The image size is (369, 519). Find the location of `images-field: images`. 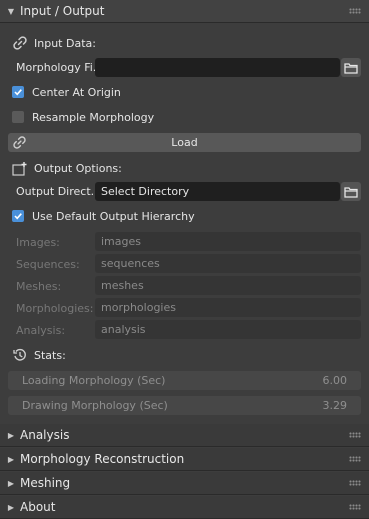

images-field: images is located at coordinates (228, 241).